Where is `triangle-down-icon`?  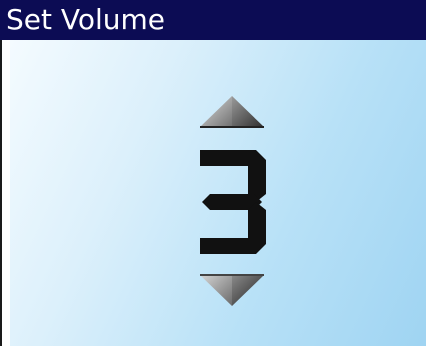 triangle-down-icon is located at coordinates (232, 290).